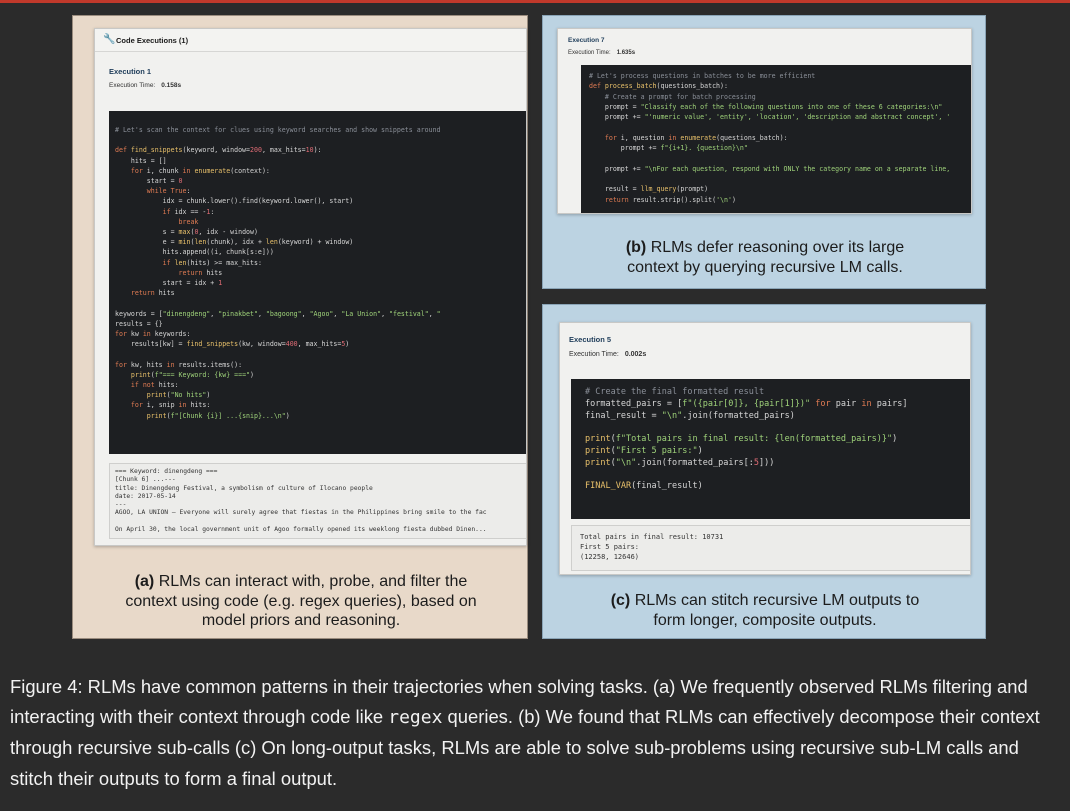 The width and height of the screenshot is (1070, 811). I want to click on execution-label: Execution 1, so click(130, 71).